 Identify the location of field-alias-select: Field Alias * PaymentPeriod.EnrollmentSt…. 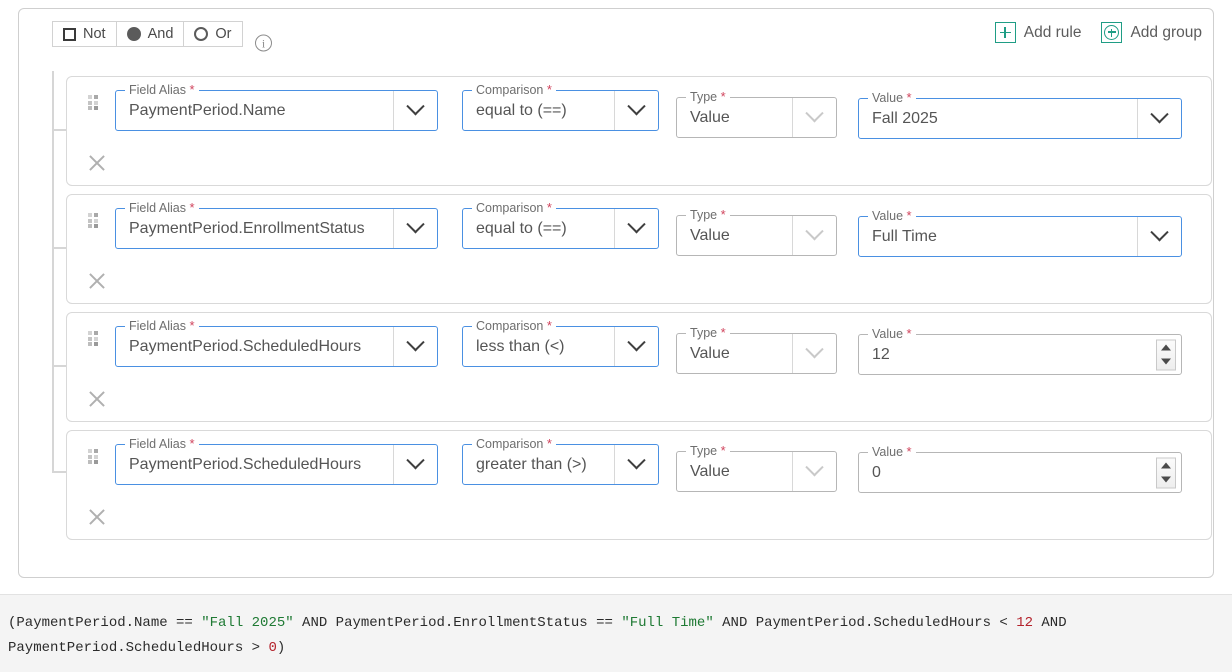
(276, 225).